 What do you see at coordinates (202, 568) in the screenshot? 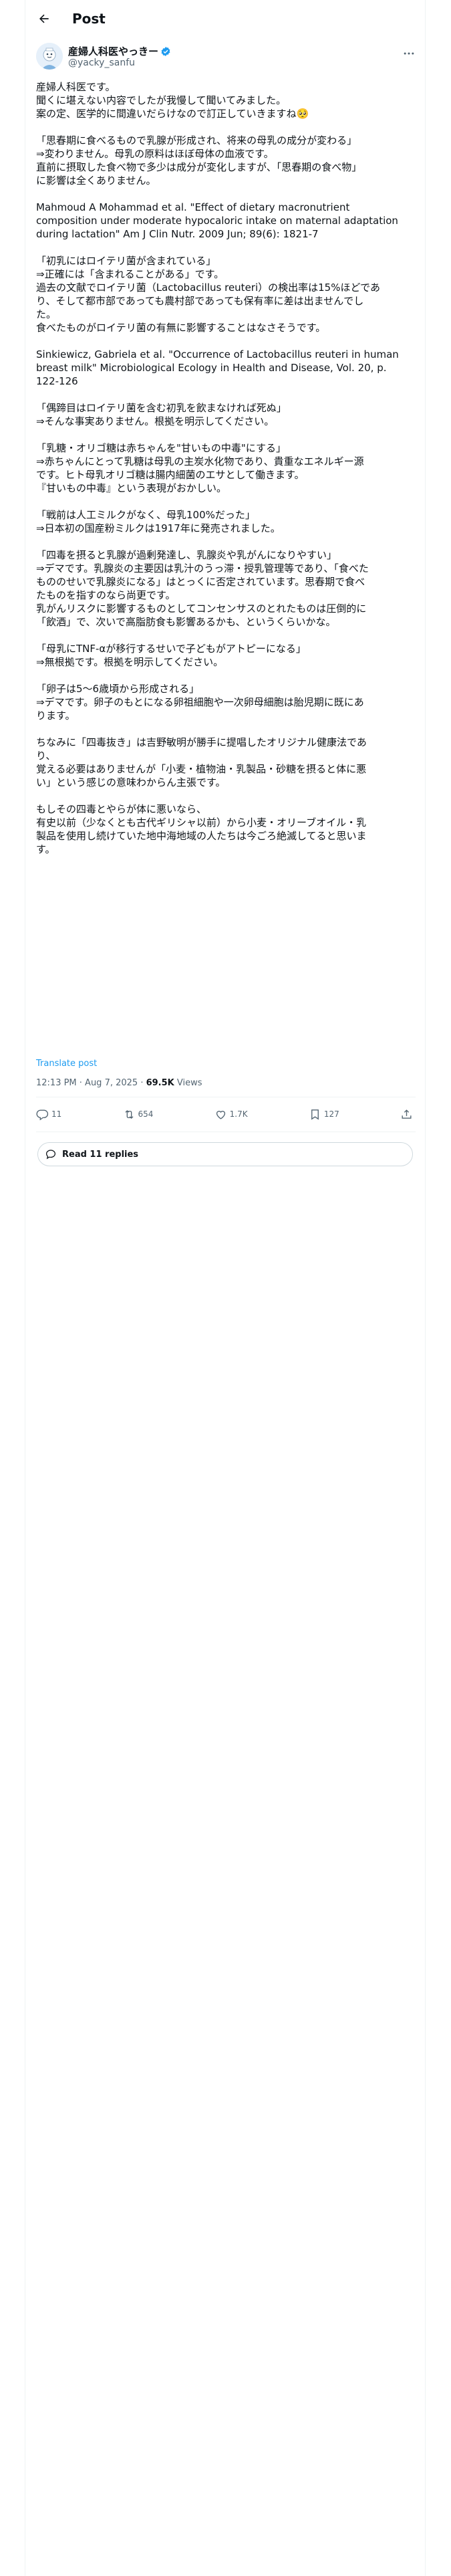
I see `post-line: ⇒デマです。乳腺炎の主要因は乳汁のうっ滞・授乳管理等であり、「食べた` at bounding box center [202, 568].